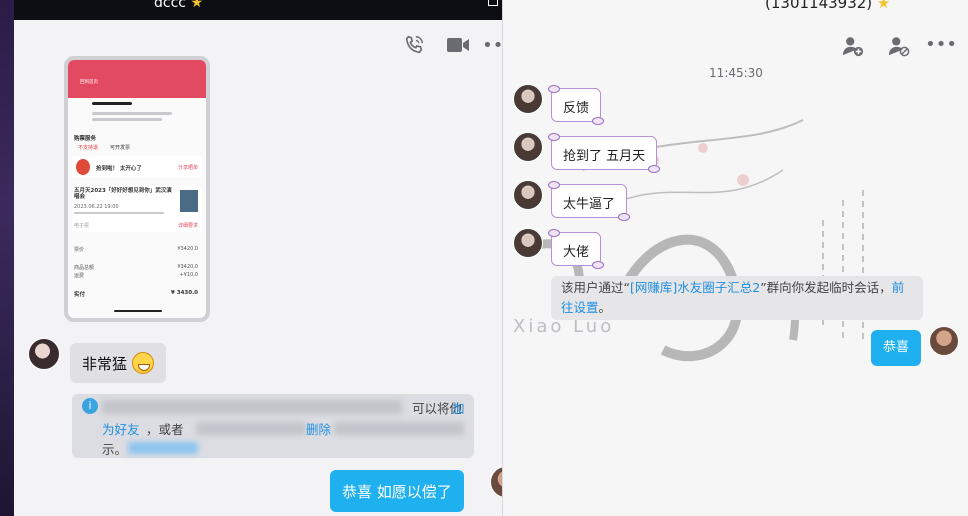 The height and width of the screenshot is (516, 968). What do you see at coordinates (493, 3) in the screenshot?
I see `maximize-icon` at bounding box center [493, 3].